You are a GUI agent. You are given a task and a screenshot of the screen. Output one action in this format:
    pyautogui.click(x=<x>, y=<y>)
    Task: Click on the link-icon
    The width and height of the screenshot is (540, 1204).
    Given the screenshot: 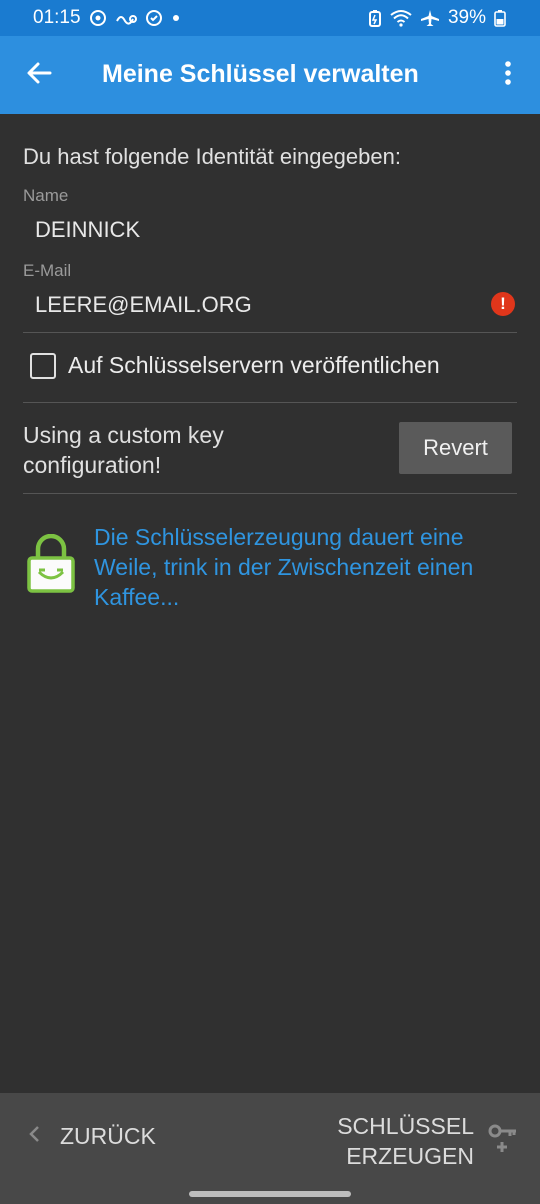 What is the action you would take?
    pyautogui.click(x=126, y=18)
    